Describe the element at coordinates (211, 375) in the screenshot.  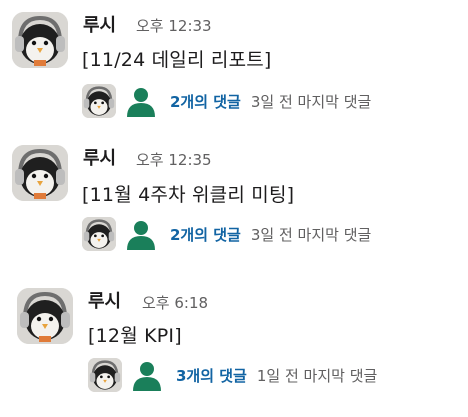
I see `reply-count-link: 3개의 댓글` at that location.